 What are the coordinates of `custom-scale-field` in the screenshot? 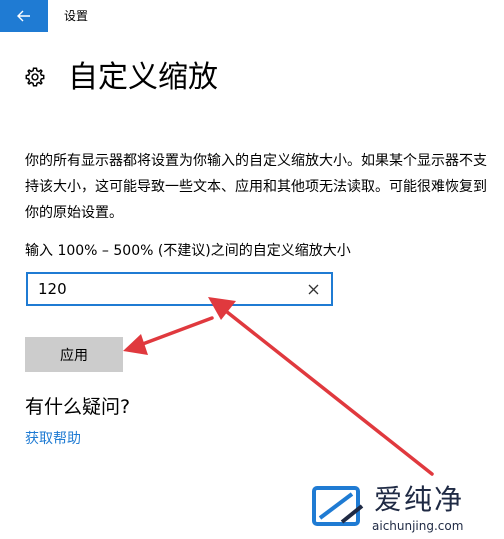 It's located at (179, 289).